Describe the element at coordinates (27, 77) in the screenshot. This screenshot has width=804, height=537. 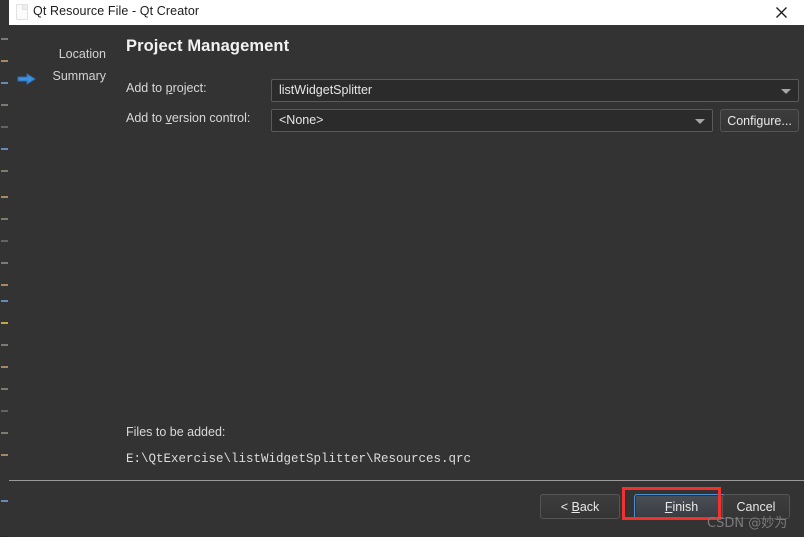
I see `blue-arrow-right-icon` at that location.